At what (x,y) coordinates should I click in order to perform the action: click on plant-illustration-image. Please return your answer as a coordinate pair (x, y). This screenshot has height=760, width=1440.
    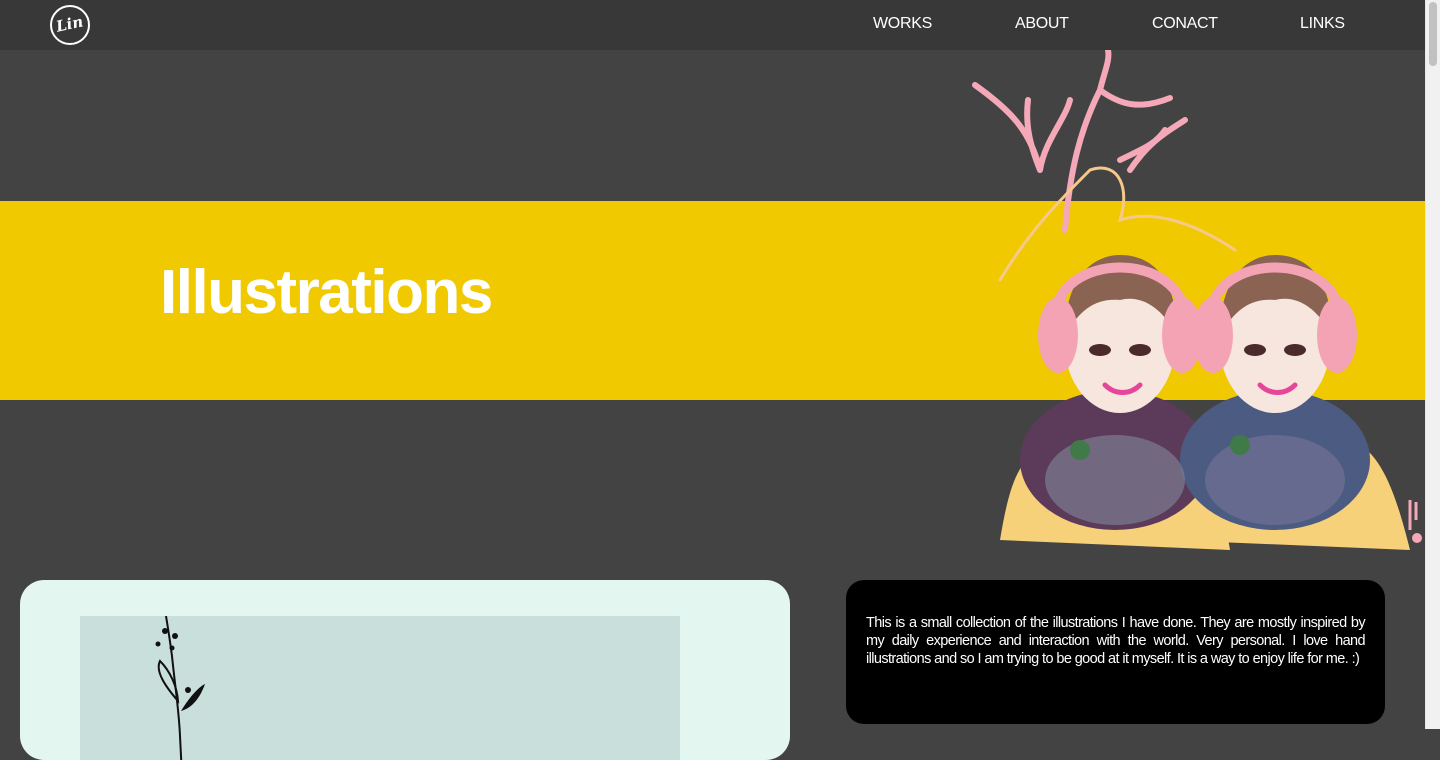
    Looking at the image, I should click on (380, 688).